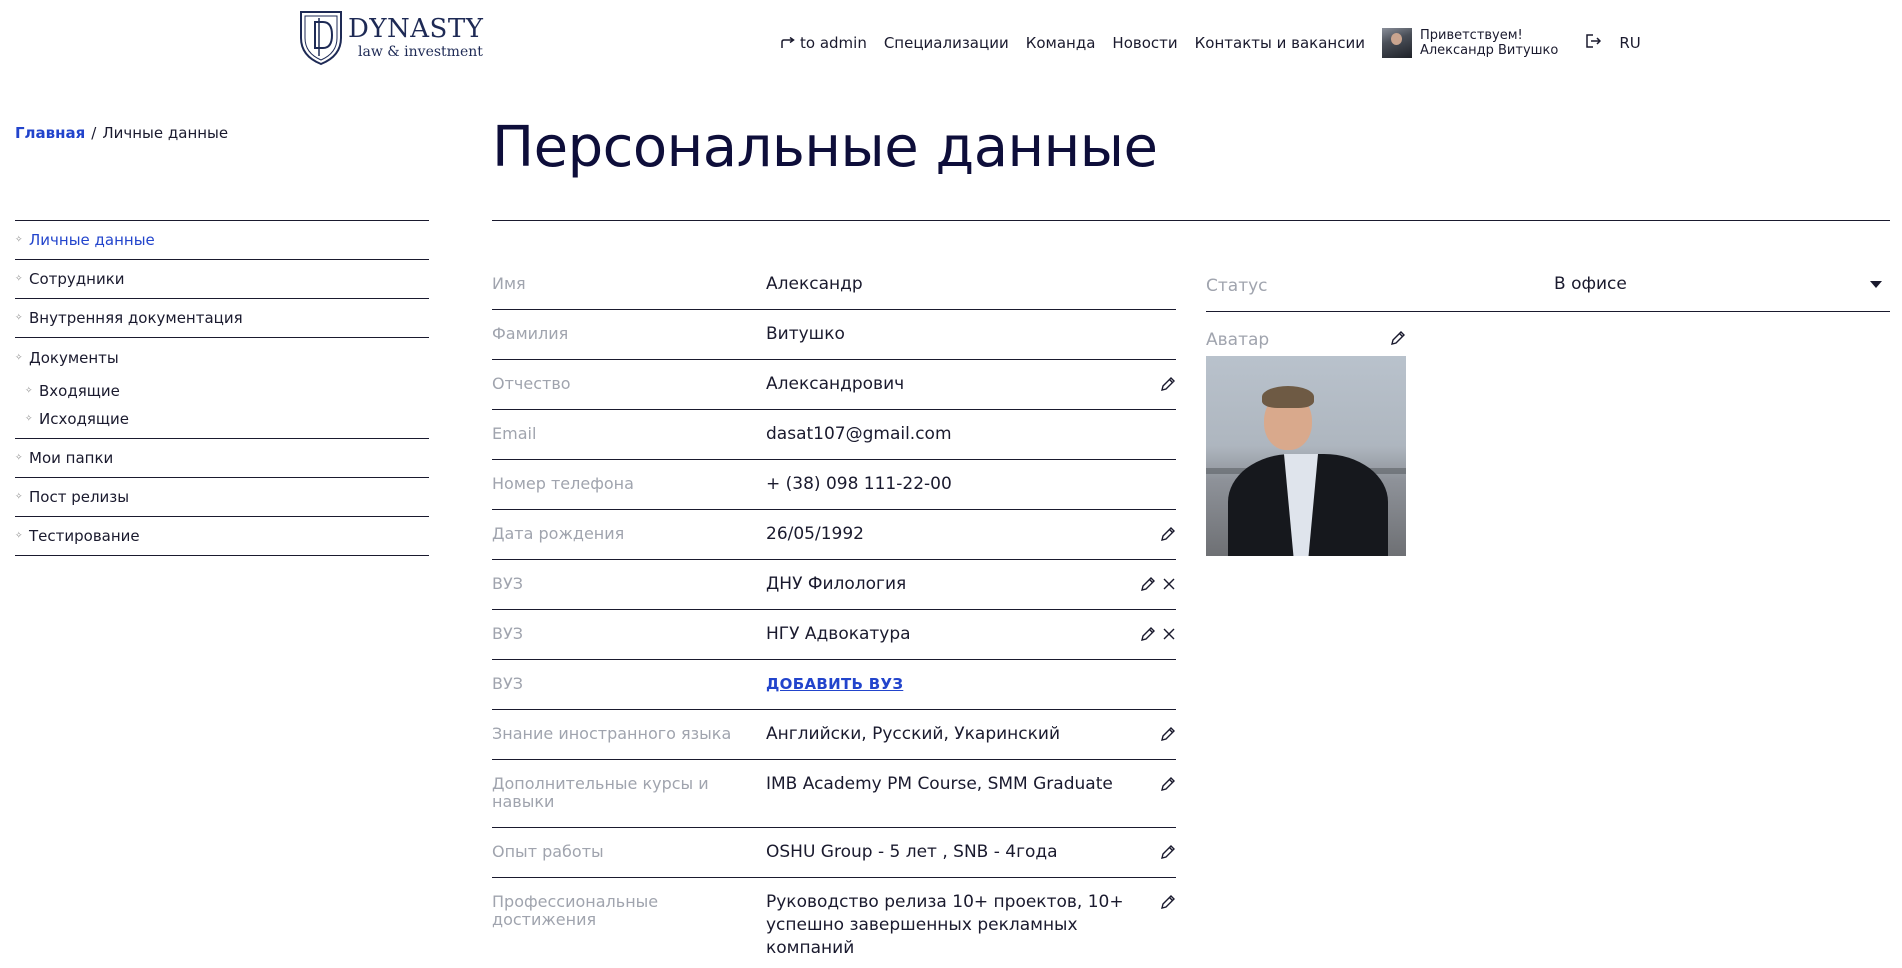 The width and height of the screenshot is (1902, 968). I want to click on sidebar-divider, so click(222, 555).